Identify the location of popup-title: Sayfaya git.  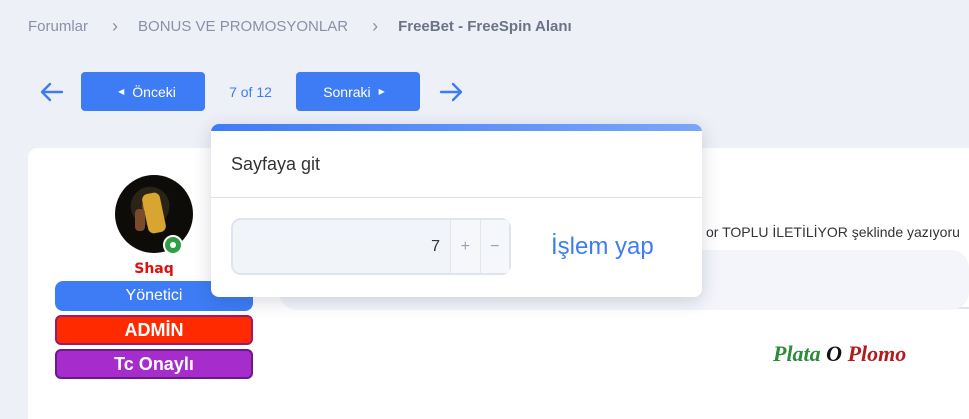
(456, 164).